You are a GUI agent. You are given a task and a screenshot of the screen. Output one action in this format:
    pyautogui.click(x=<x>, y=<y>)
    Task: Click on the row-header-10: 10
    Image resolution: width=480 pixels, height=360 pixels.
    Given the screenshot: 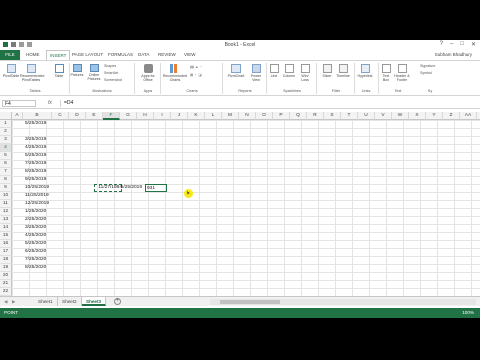 What is the action you would take?
    pyautogui.click(x=6, y=196)
    